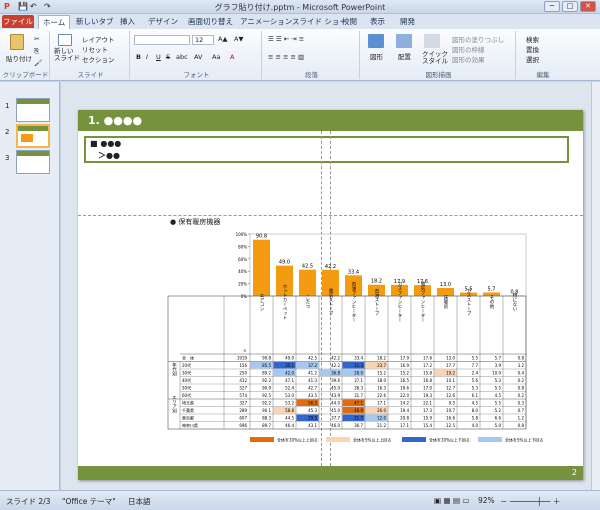 The image size is (600, 510). Describe the element at coordinates (404, 41) in the screenshot. I see `arrange-icon` at that location.